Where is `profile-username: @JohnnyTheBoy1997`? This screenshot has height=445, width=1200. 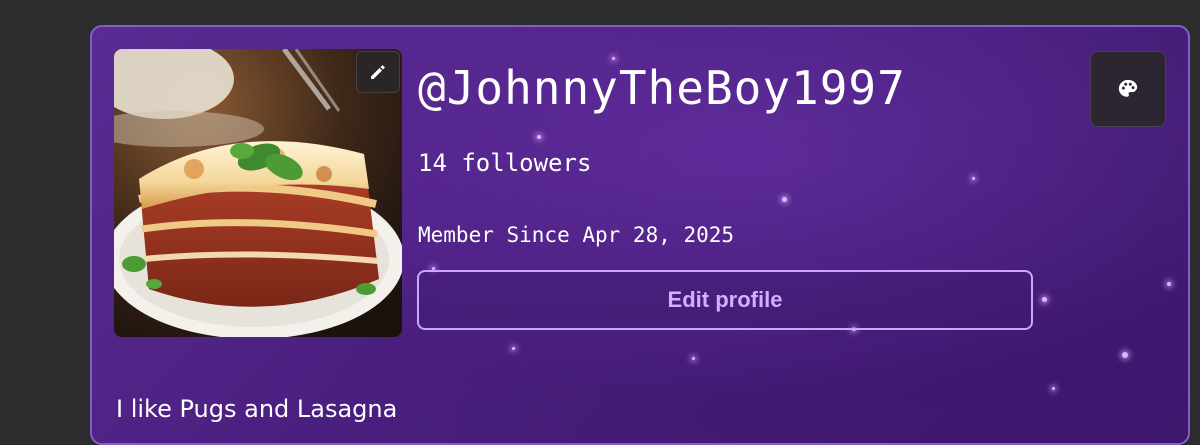
profile-username: @JohnnyTheBoy1997 is located at coordinates (662, 88).